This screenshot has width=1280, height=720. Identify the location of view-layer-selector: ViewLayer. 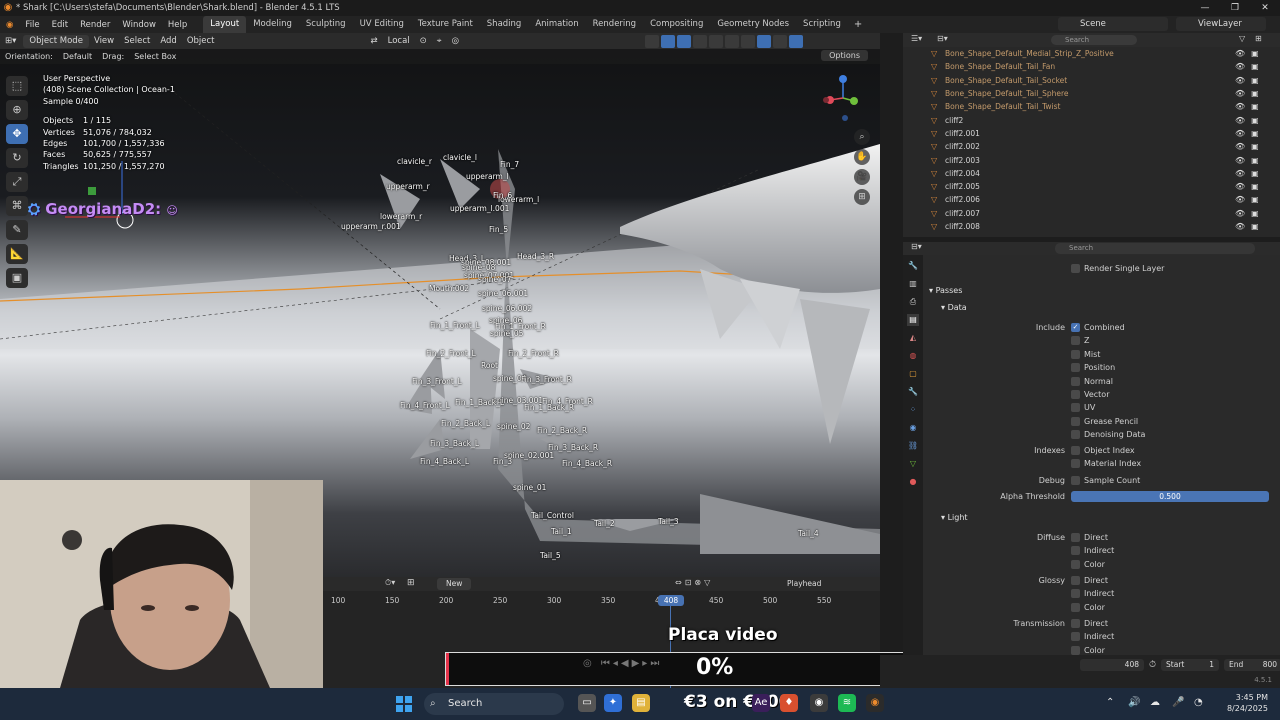
(1221, 24).